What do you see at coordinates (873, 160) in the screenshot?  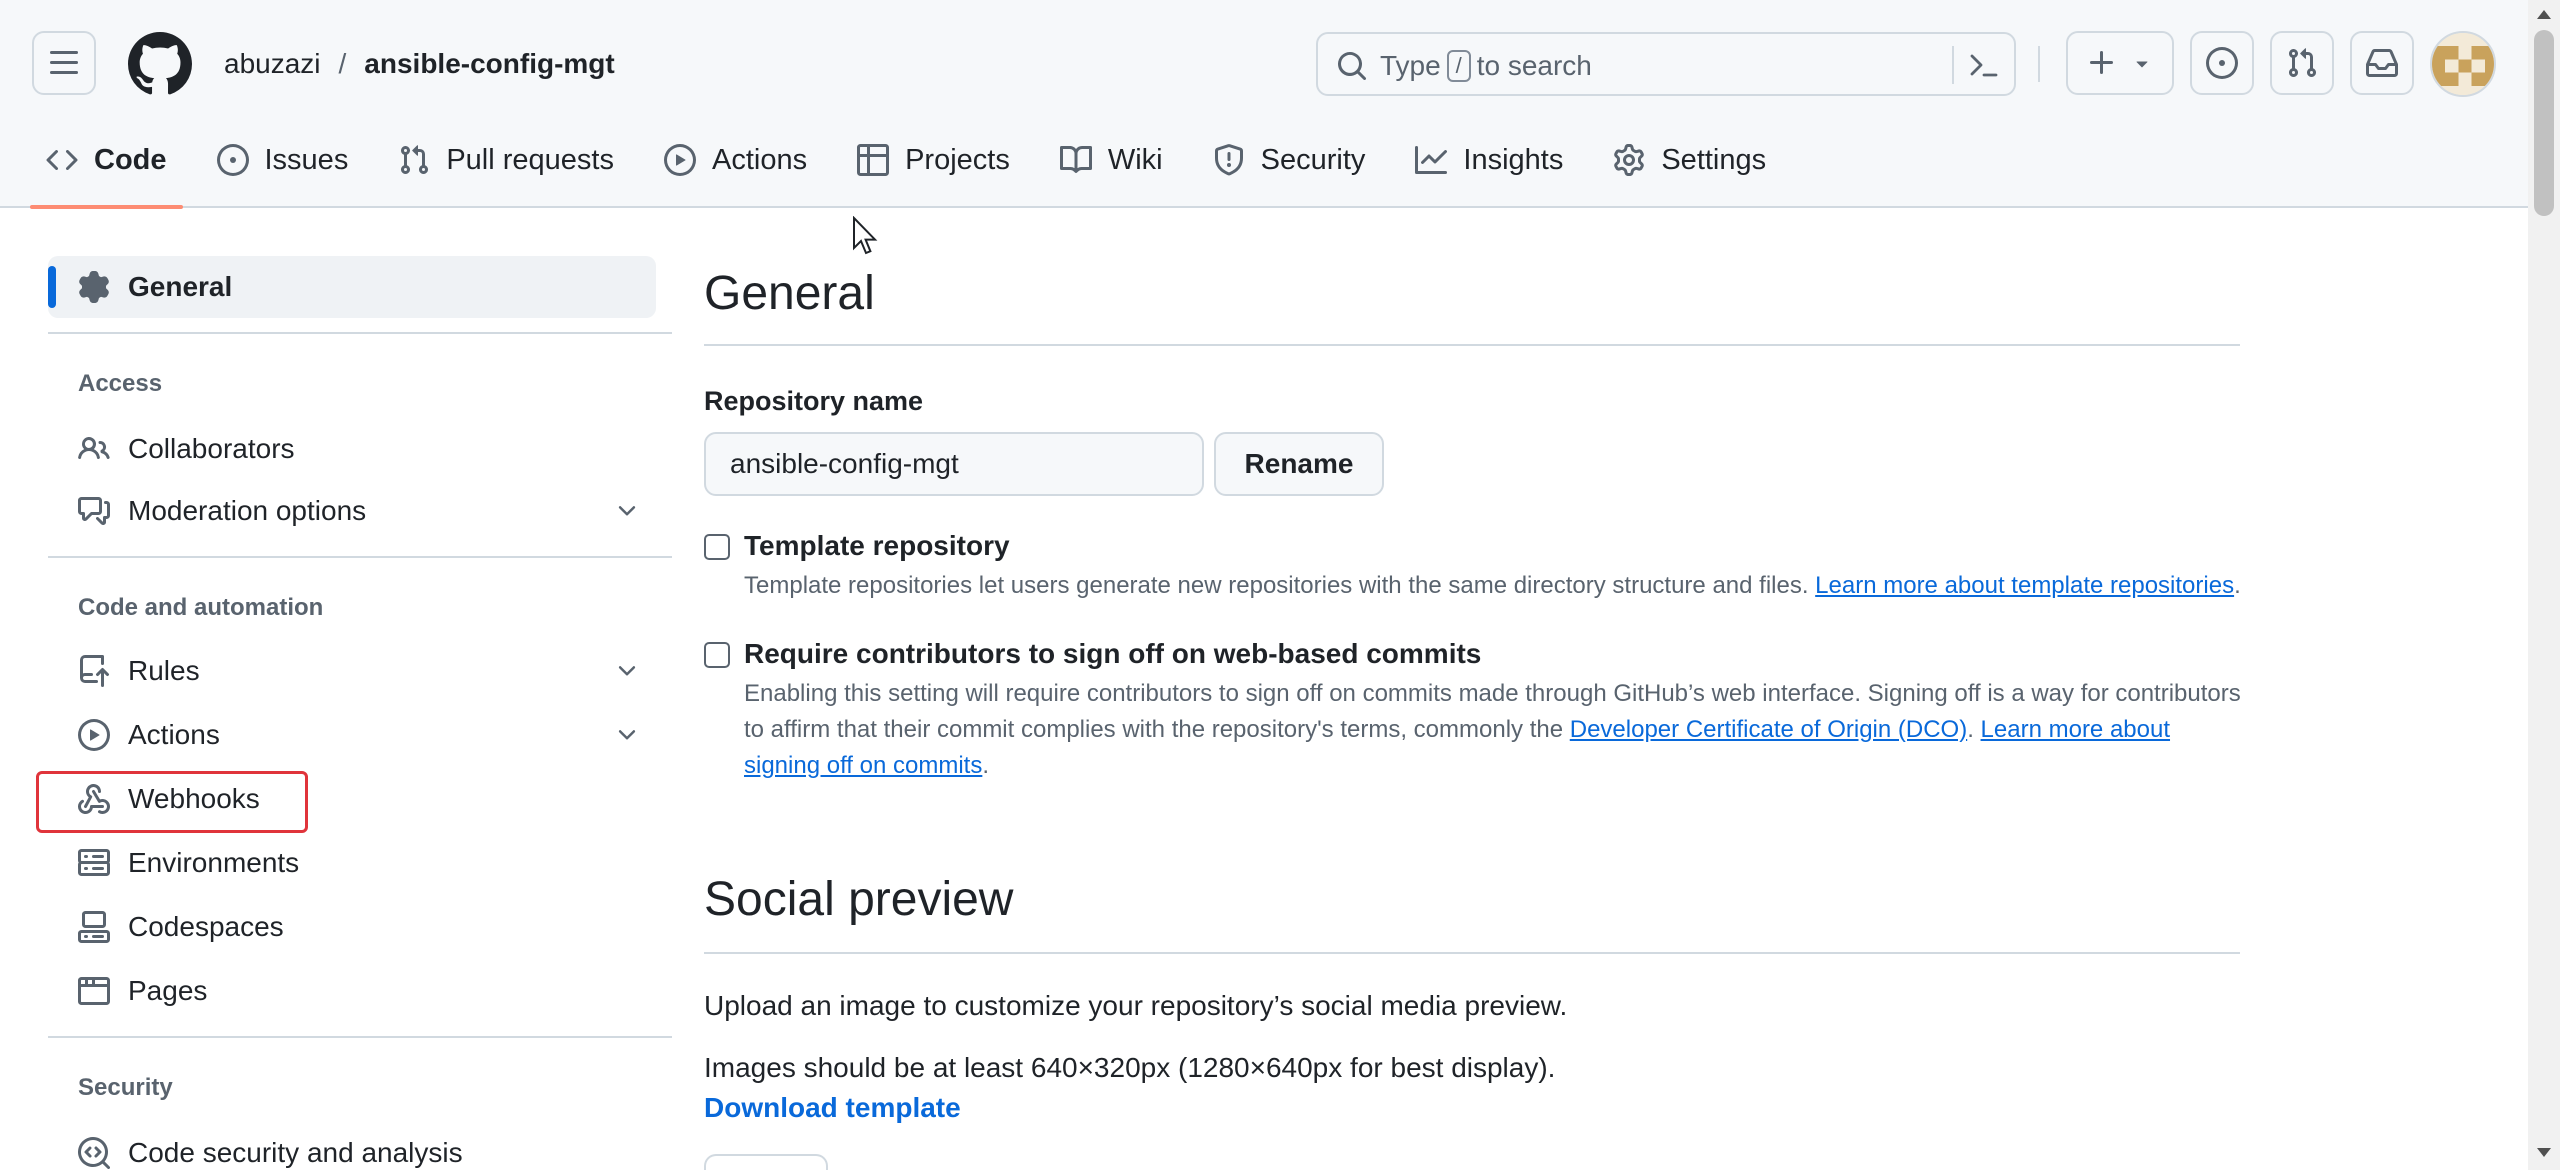 I see `table-icon` at bounding box center [873, 160].